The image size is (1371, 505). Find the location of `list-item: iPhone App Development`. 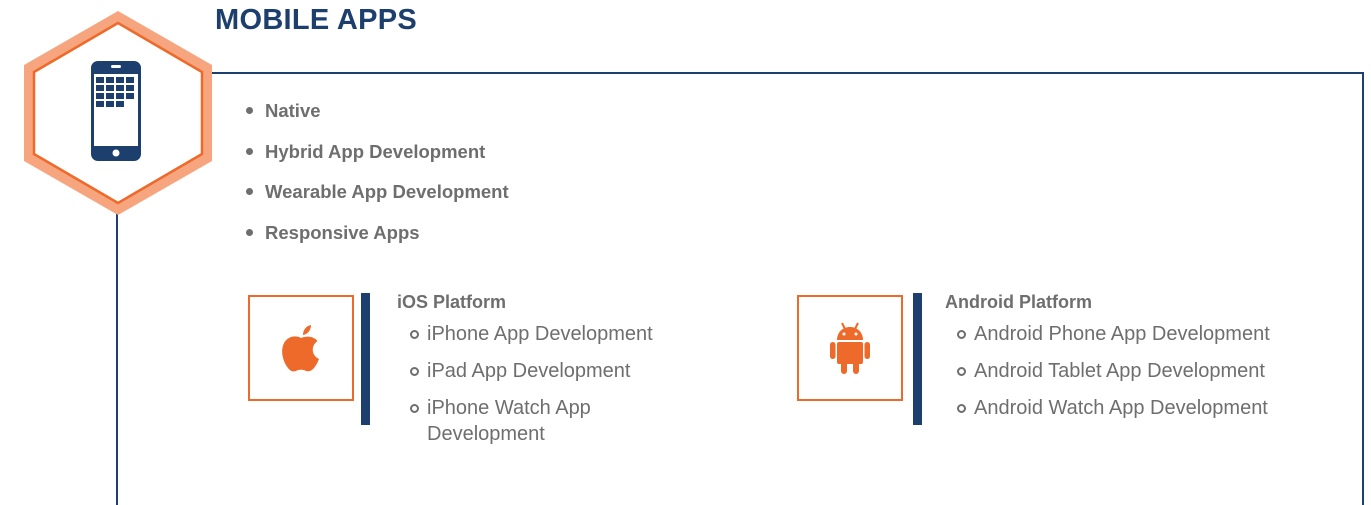

list-item: iPhone App Development is located at coordinates (560, 334).